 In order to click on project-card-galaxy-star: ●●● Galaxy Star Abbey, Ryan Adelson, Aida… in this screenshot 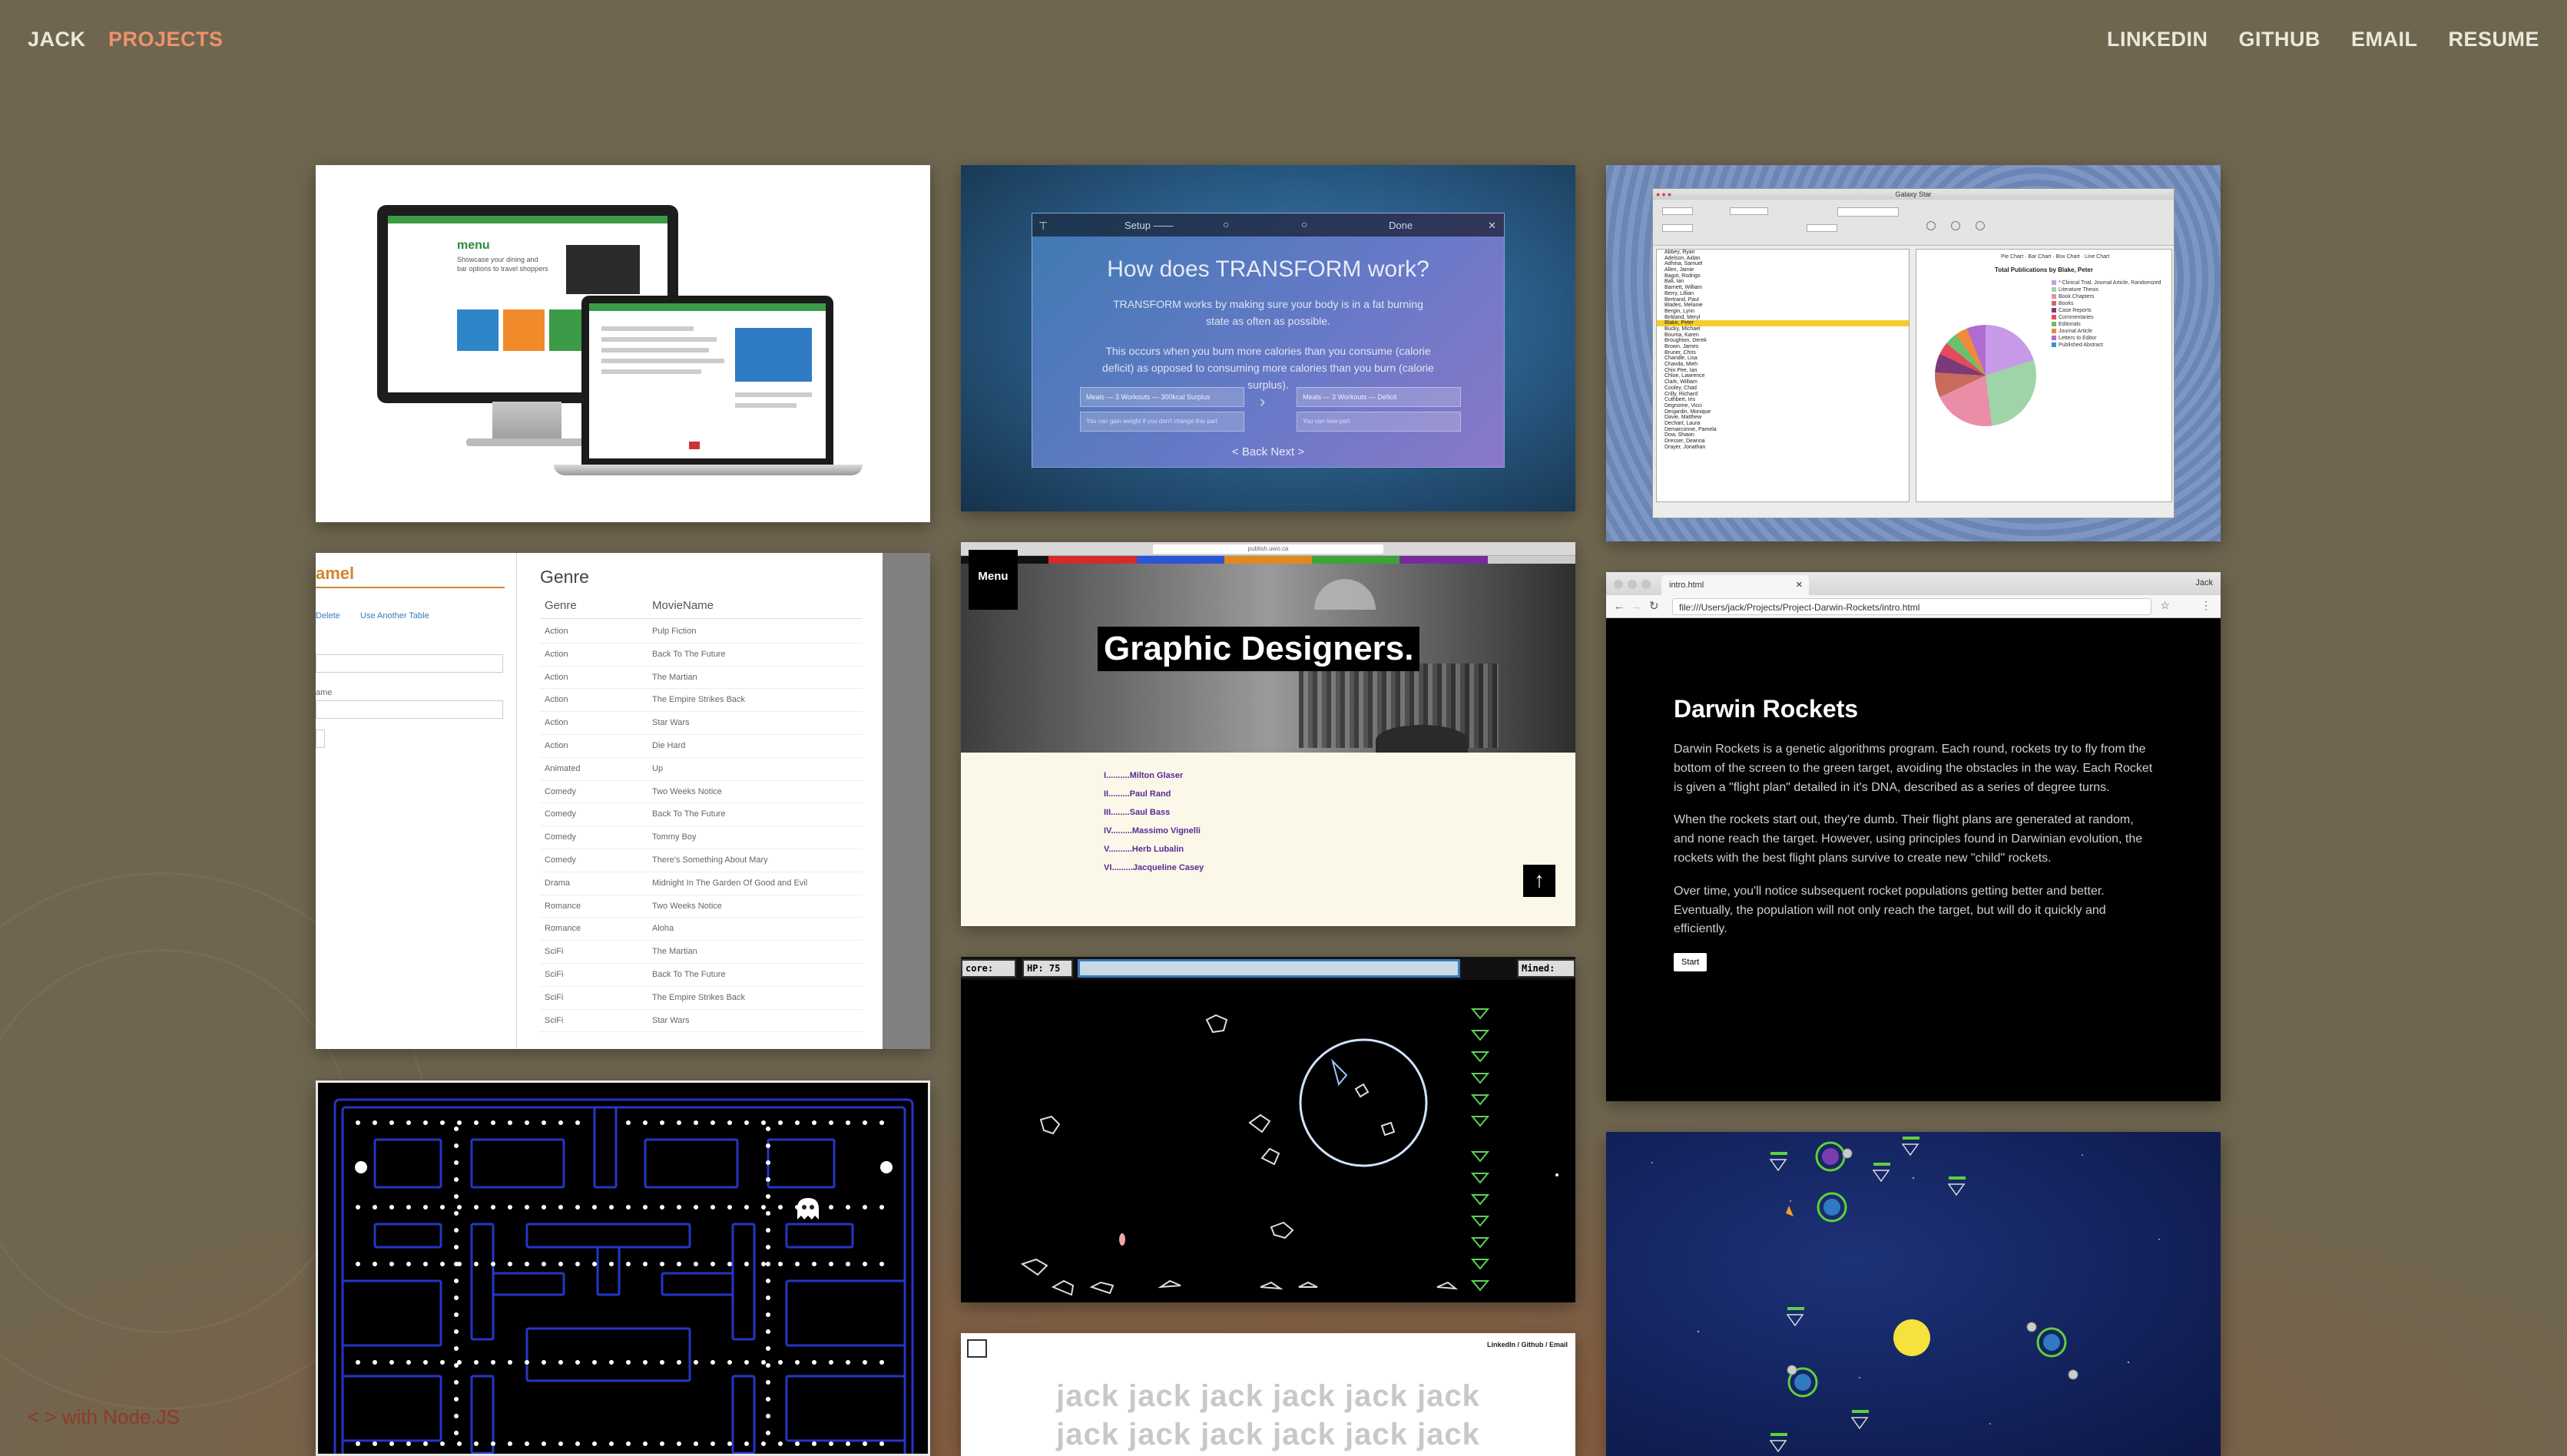, I will do `click(1913, 353)`.